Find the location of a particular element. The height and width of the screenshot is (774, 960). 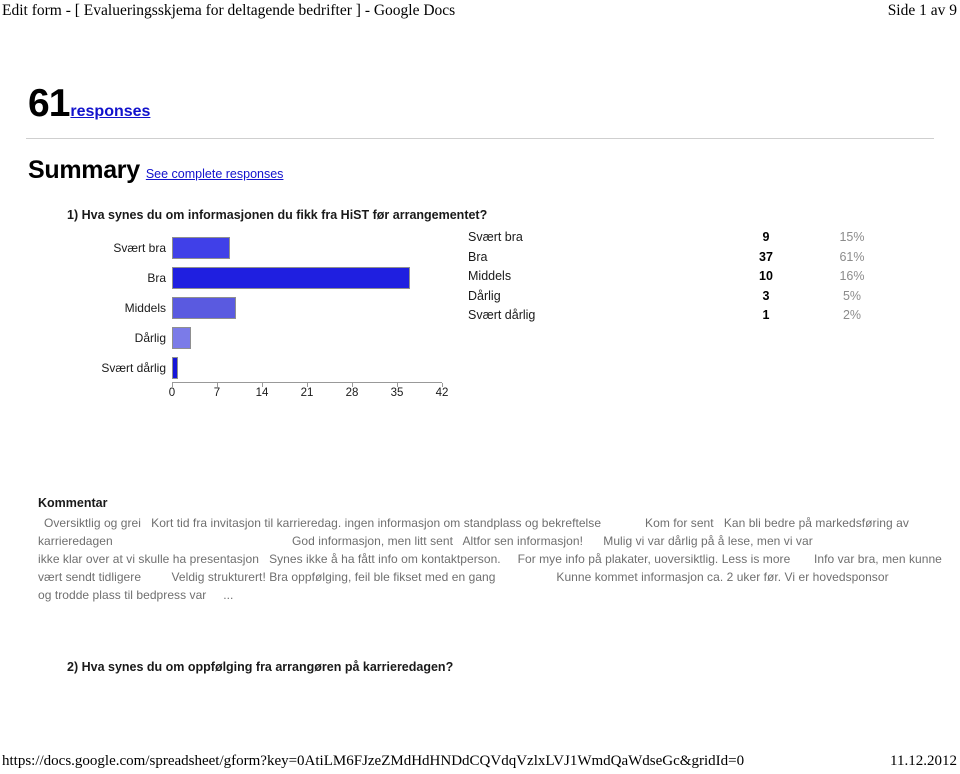

chart-row: Svært dårlig is located at coordinates (260, 368).